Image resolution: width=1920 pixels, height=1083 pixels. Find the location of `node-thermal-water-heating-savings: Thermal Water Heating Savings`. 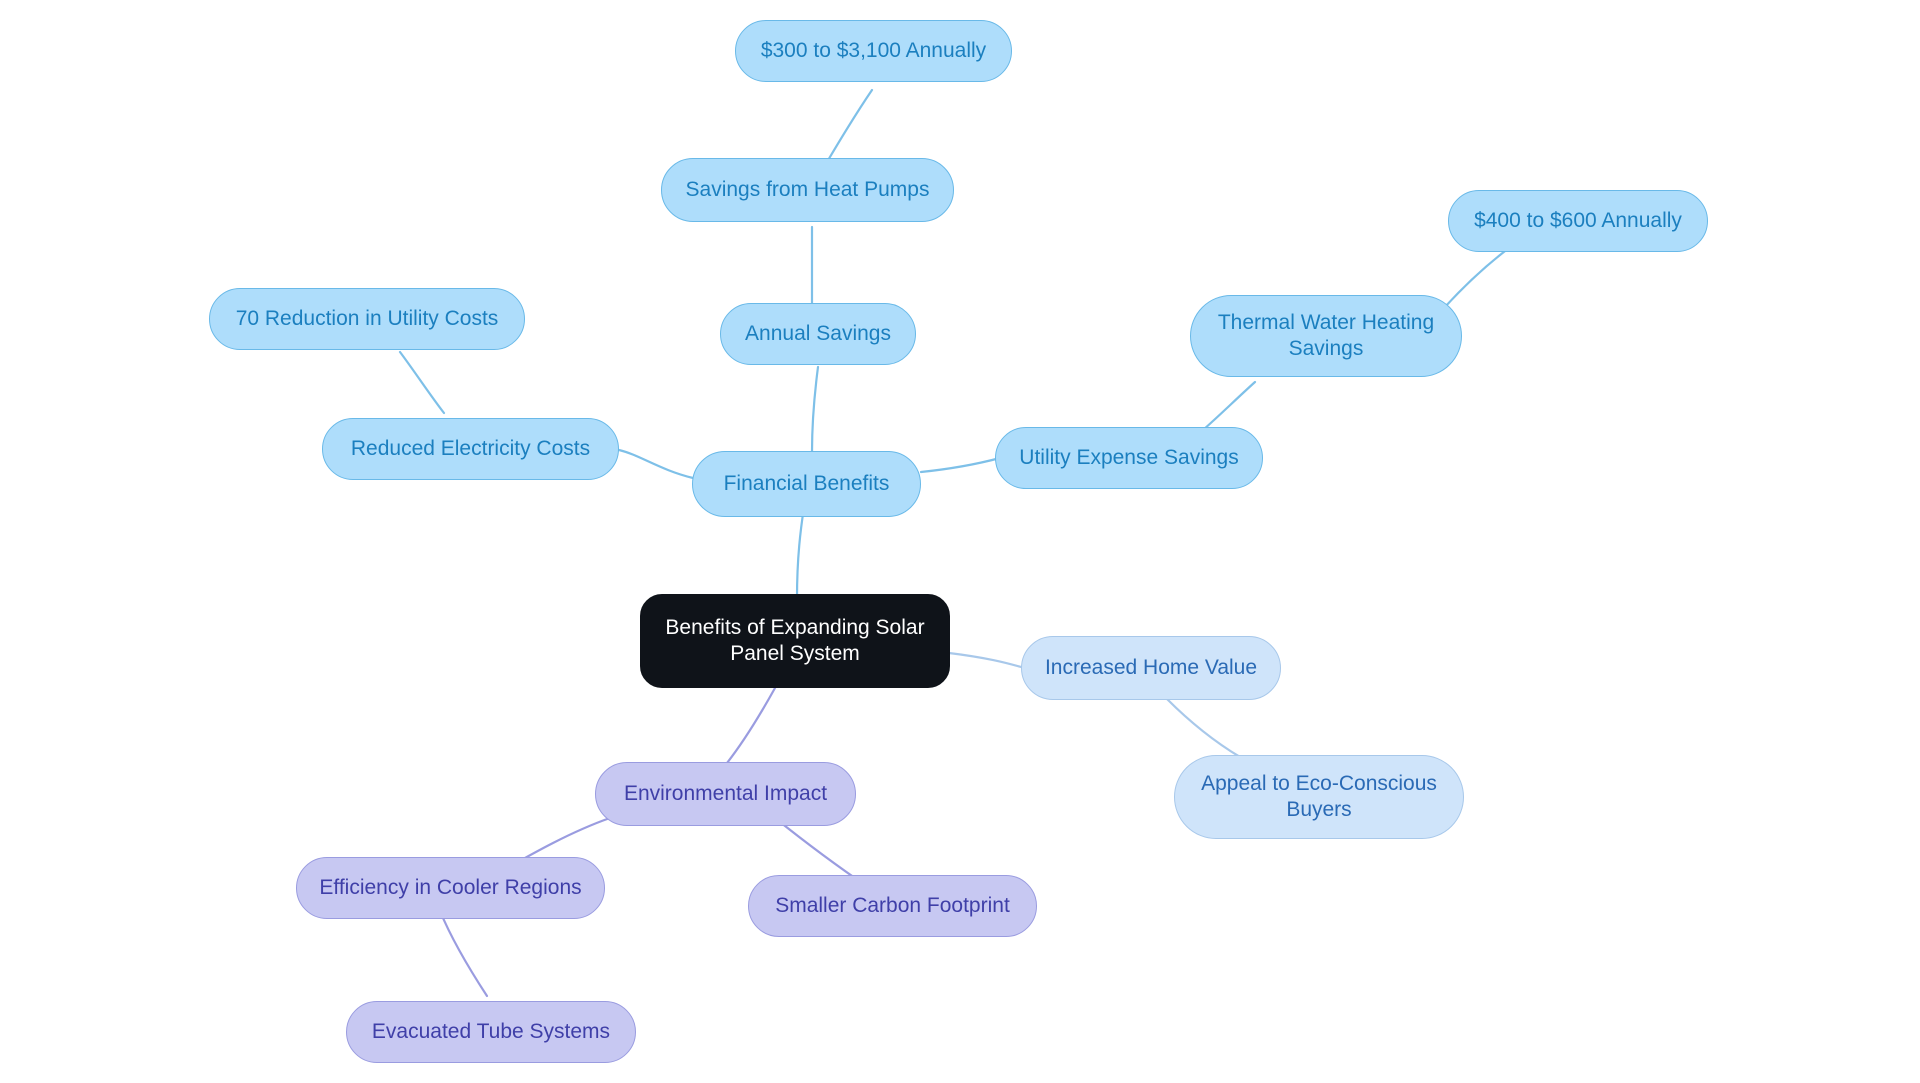

node-thermal-water-heating-savings: Thermal Water Heating Savings is located at coordinates (1326, 336).